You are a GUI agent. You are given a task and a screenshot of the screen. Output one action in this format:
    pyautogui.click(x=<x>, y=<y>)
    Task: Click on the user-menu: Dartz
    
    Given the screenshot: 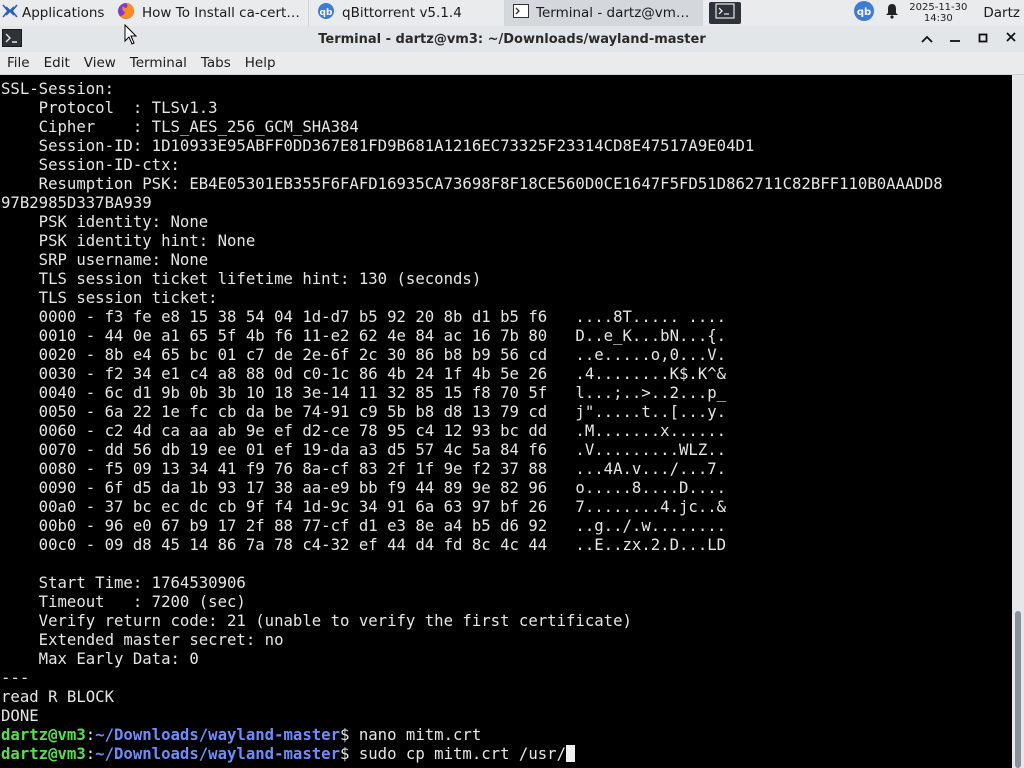 What is the action you would take?
    pyautogui.click(x=1001, y=13)
    